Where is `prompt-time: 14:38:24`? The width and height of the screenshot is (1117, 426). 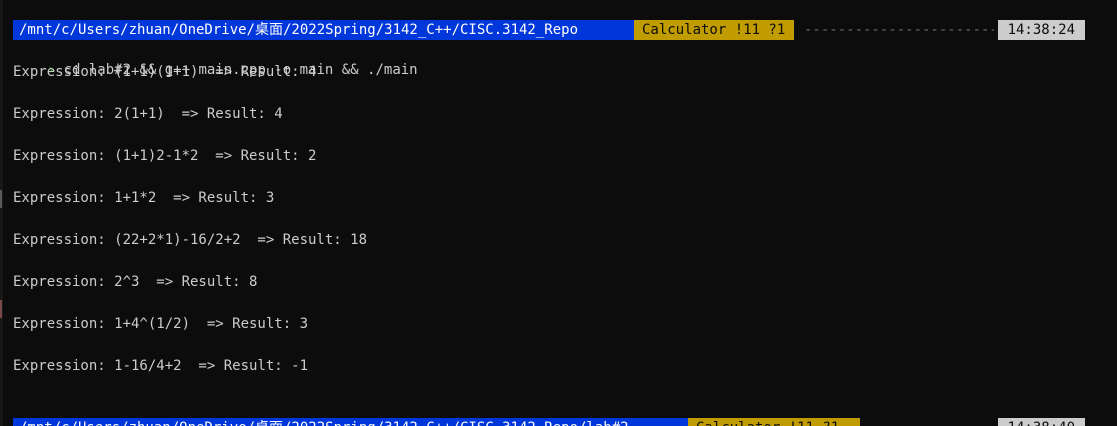
prompt-time: 14:38:24 is located at coordinates (1041, 30).